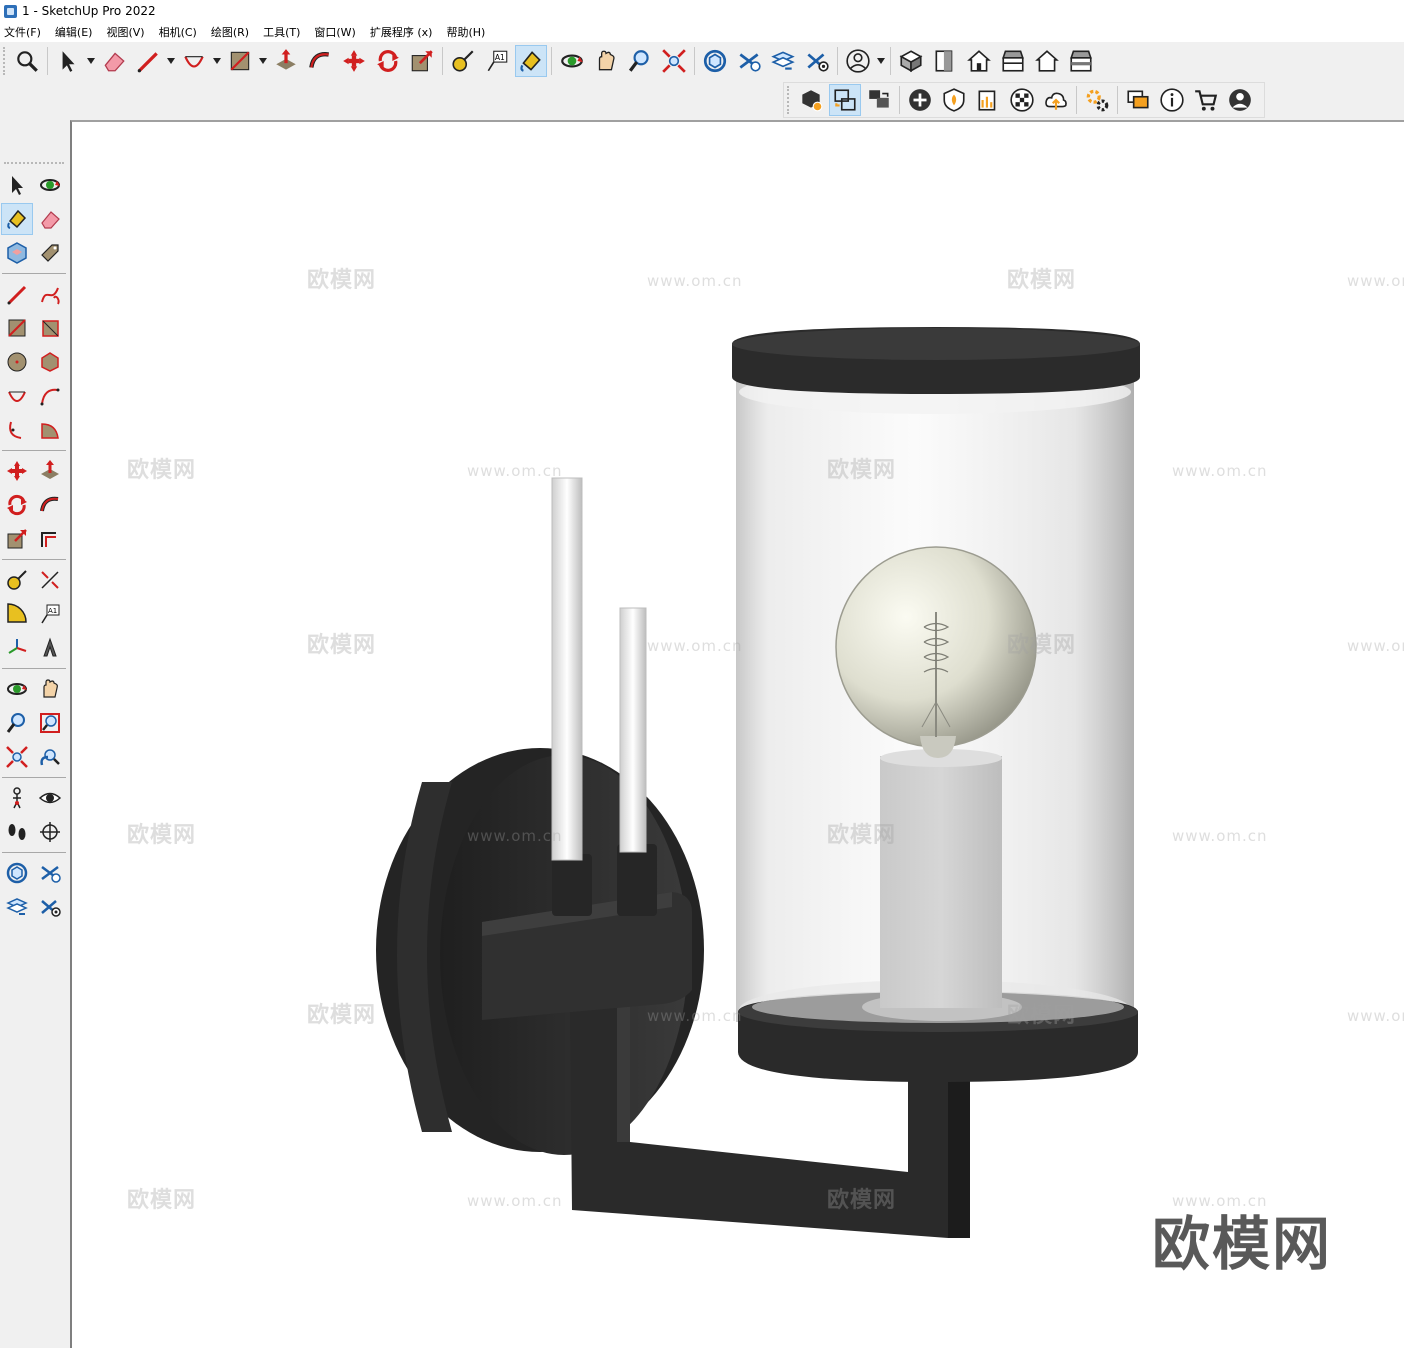 The height and width of the screenshot is (1348, 1404). I want to click on scenes-button, so click(879, 100).